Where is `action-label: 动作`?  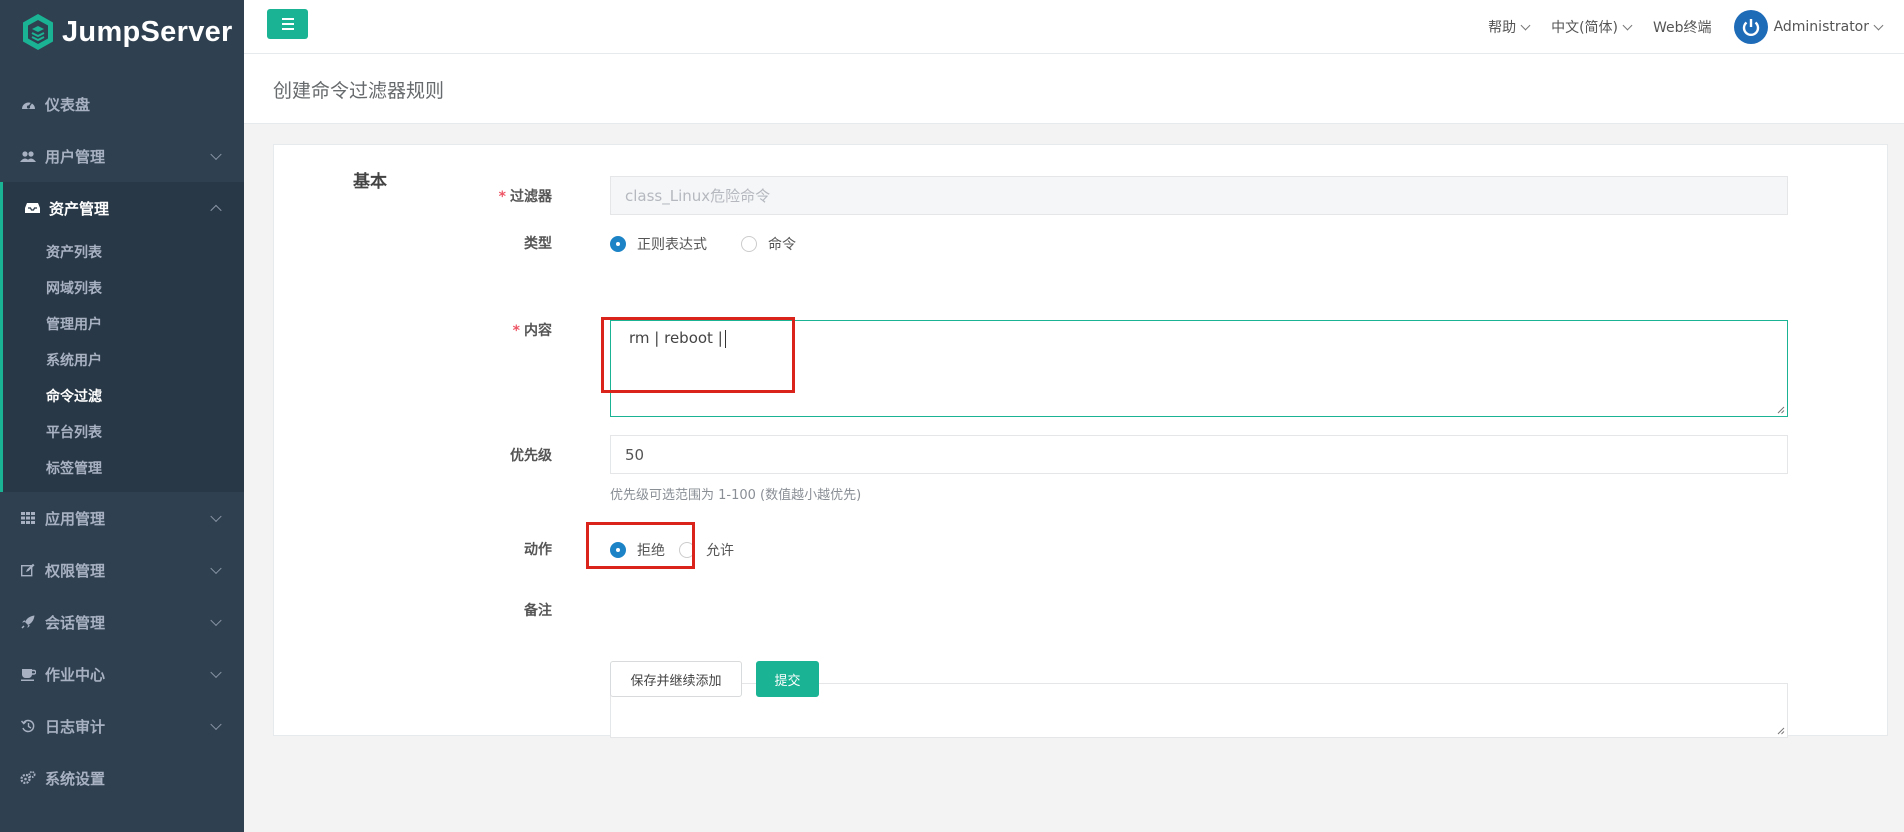 action-label: 动作 is located at coordinates (538, 550).